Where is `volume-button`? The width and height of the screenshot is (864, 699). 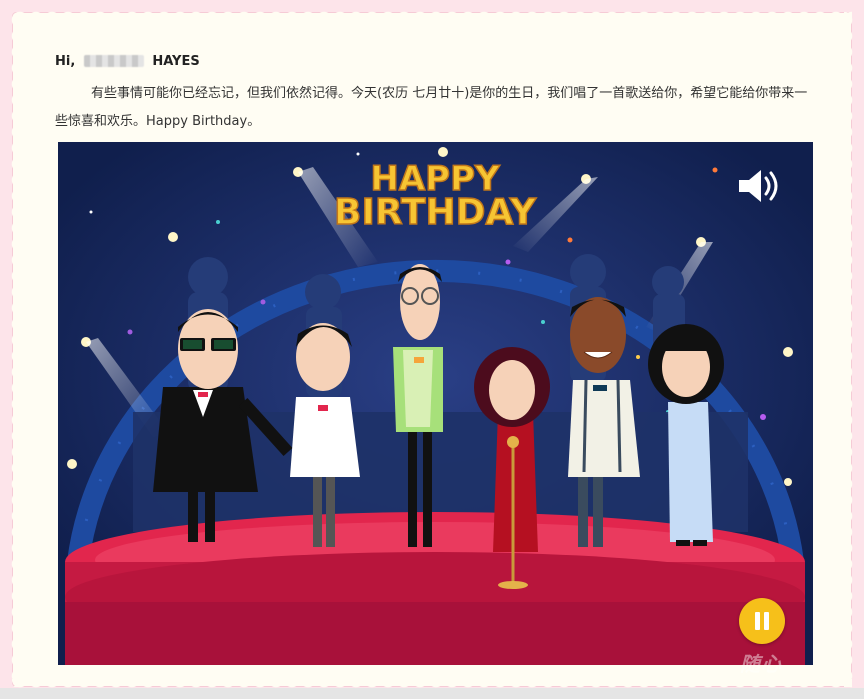 volume-button is located at coordinates (761, 186).